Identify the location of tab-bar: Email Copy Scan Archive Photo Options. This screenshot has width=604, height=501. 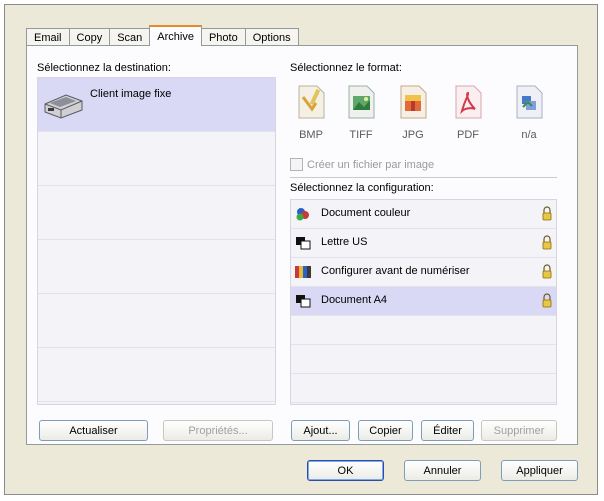
(162, 35).